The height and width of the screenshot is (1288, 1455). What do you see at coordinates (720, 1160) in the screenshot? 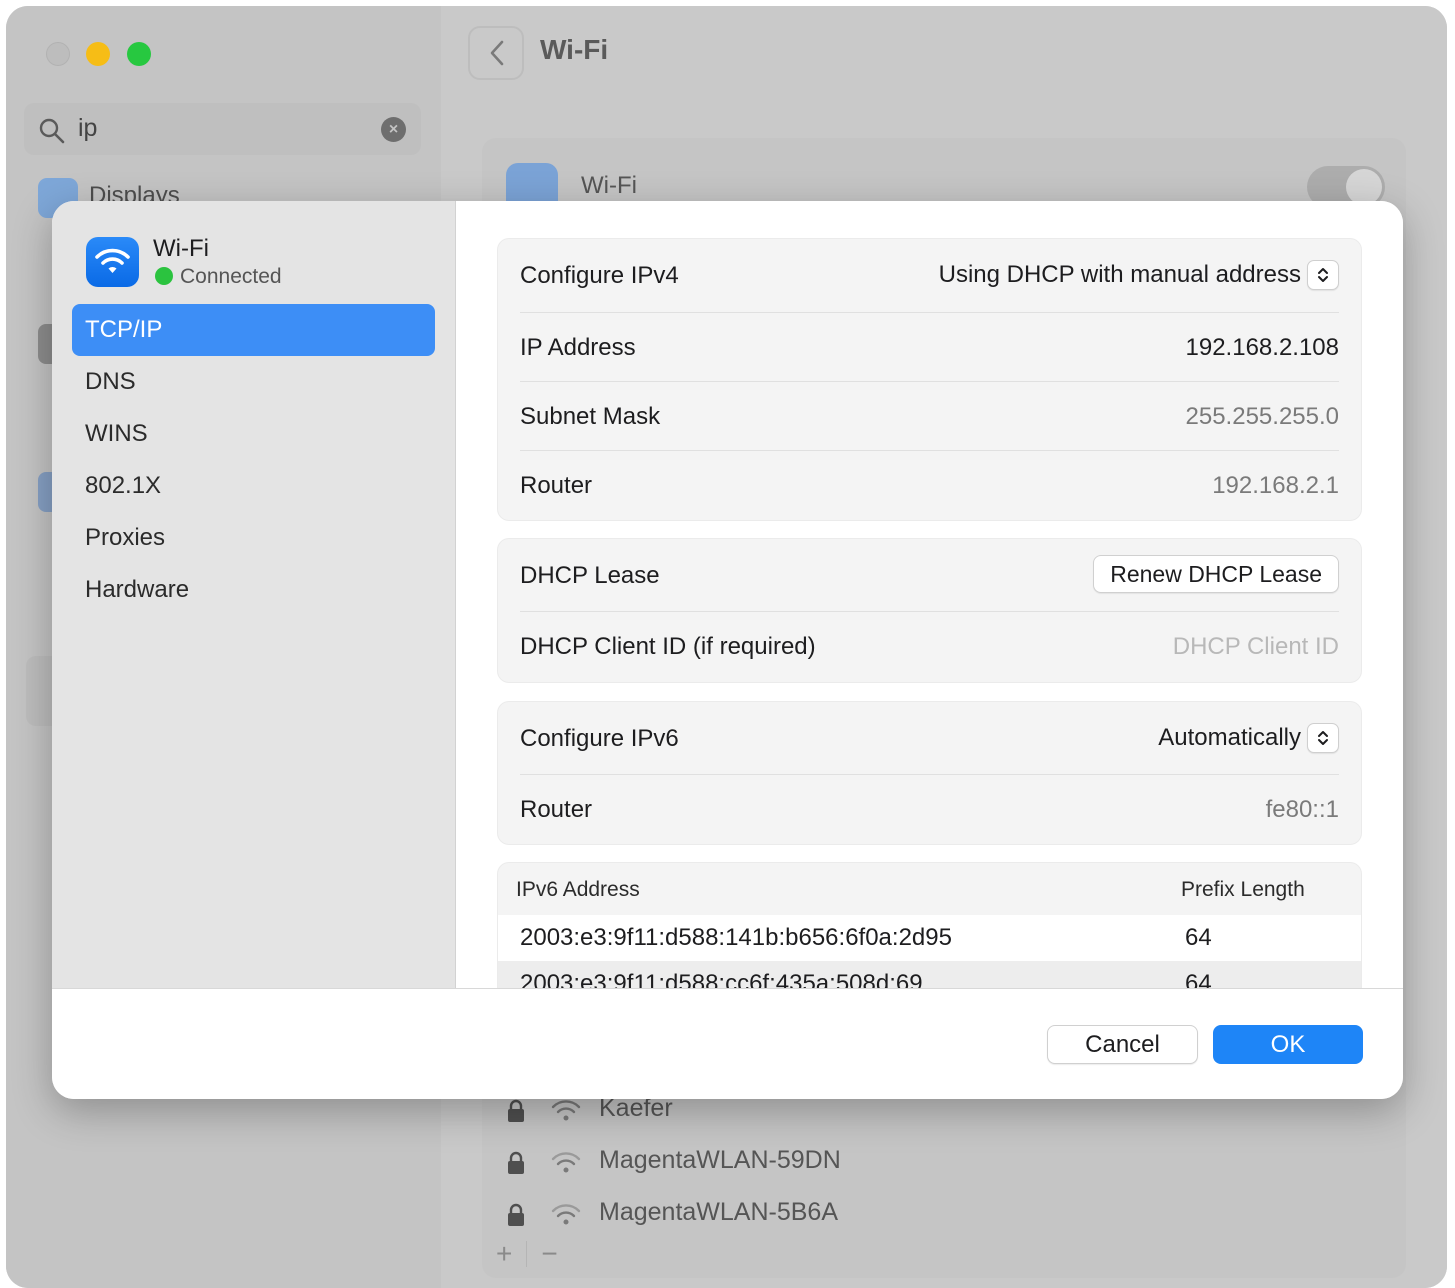
I see `network-name: MagentaWLAN-59DN` at bounding box center [720, 1160].